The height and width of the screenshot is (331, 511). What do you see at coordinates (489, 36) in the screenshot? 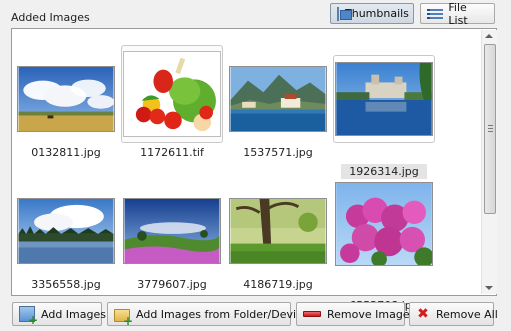
I see `scroll-up-arrow-icon` at bounding box center [489, 36].